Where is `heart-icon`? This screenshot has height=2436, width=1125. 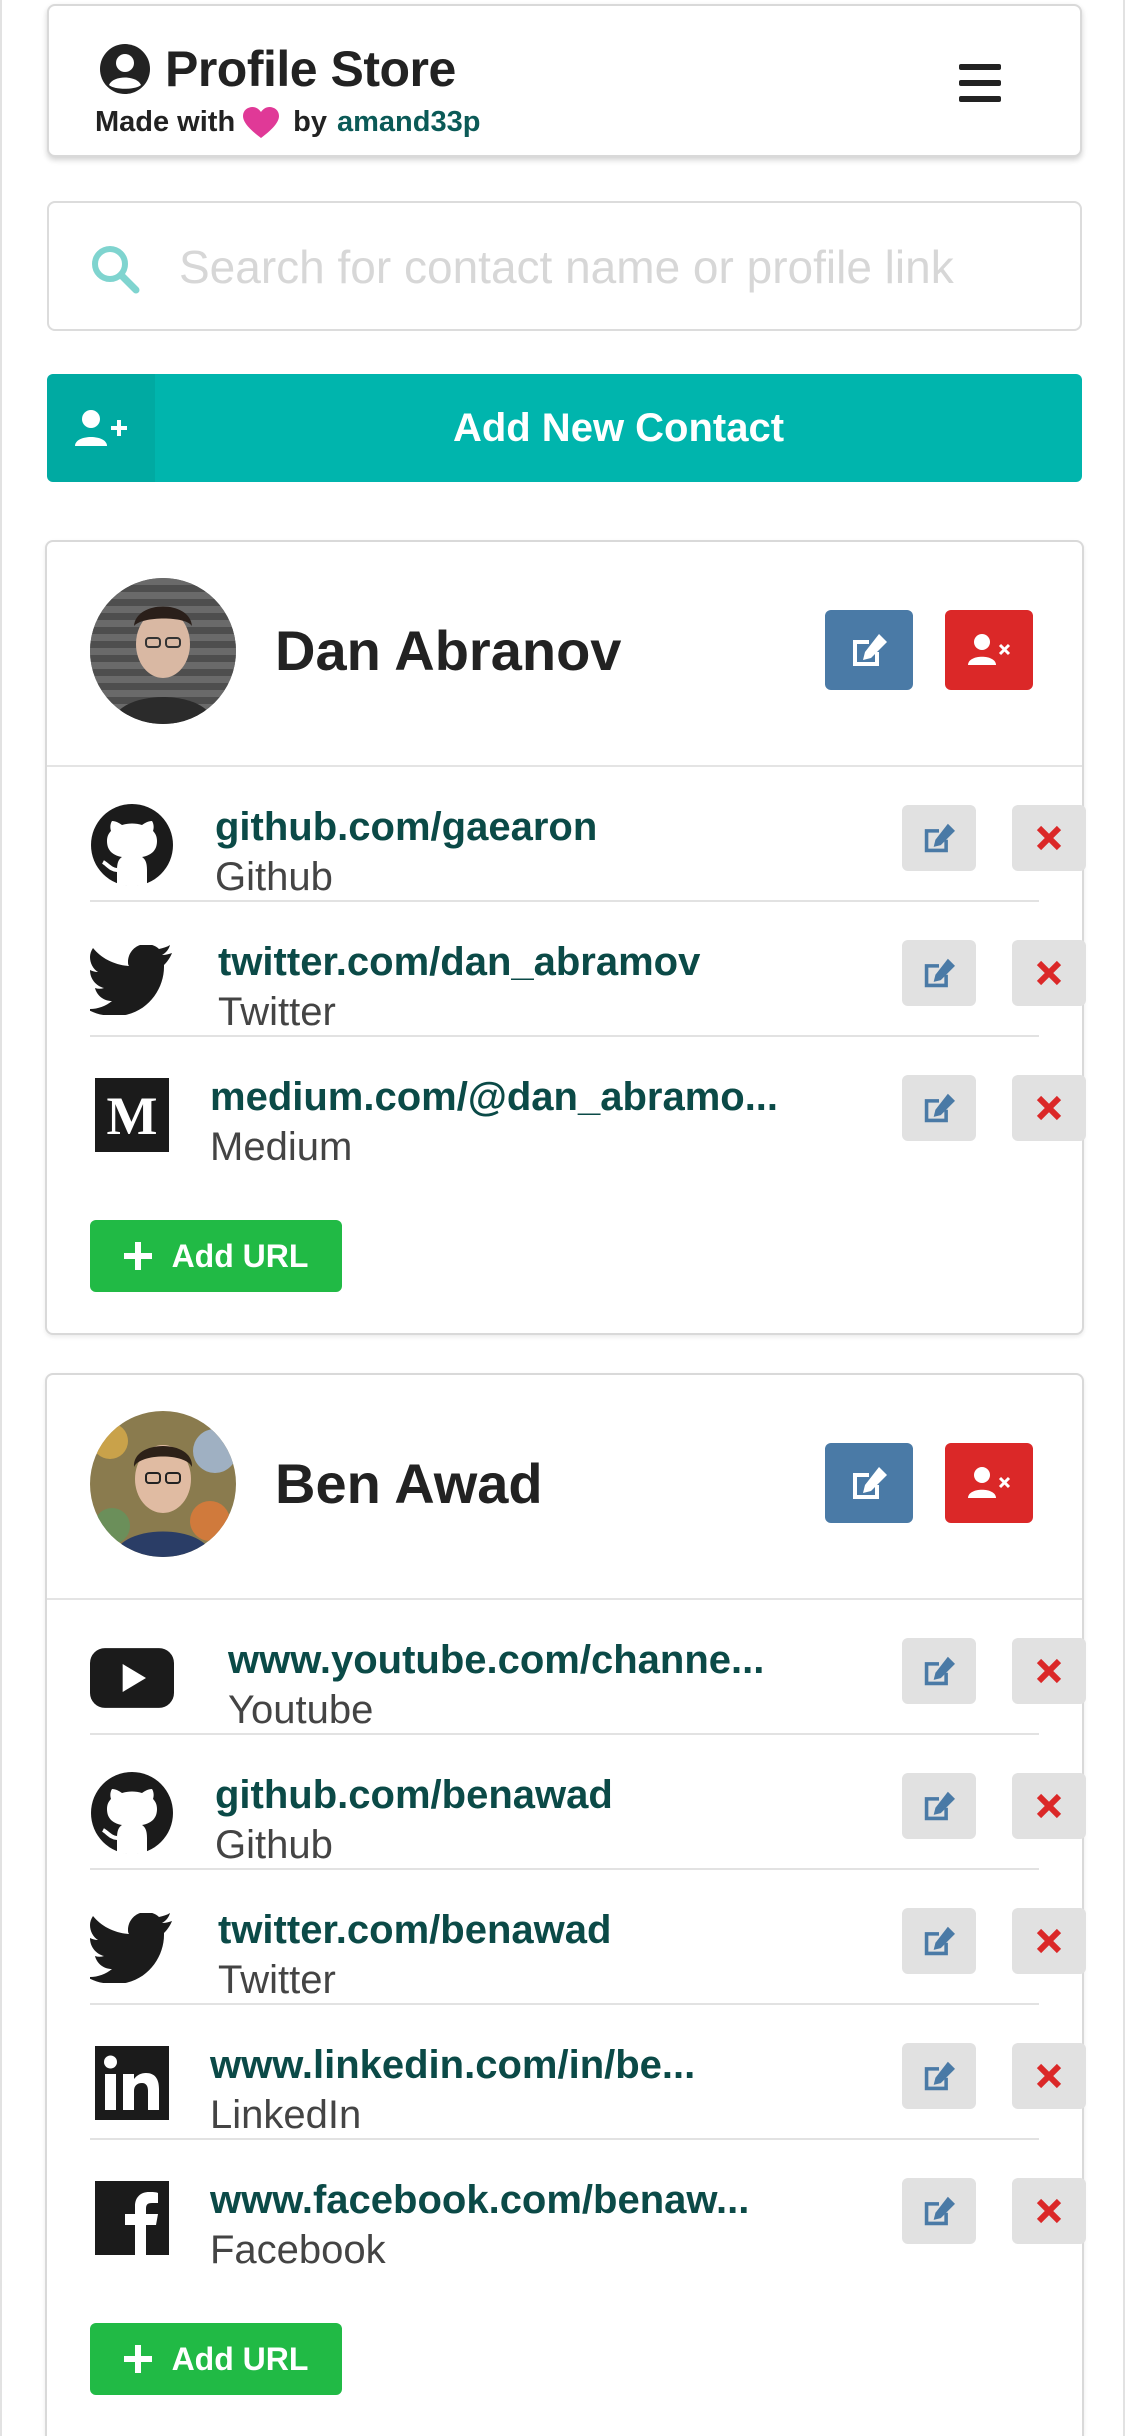 heart-icon is located at coordinates (261, 122).